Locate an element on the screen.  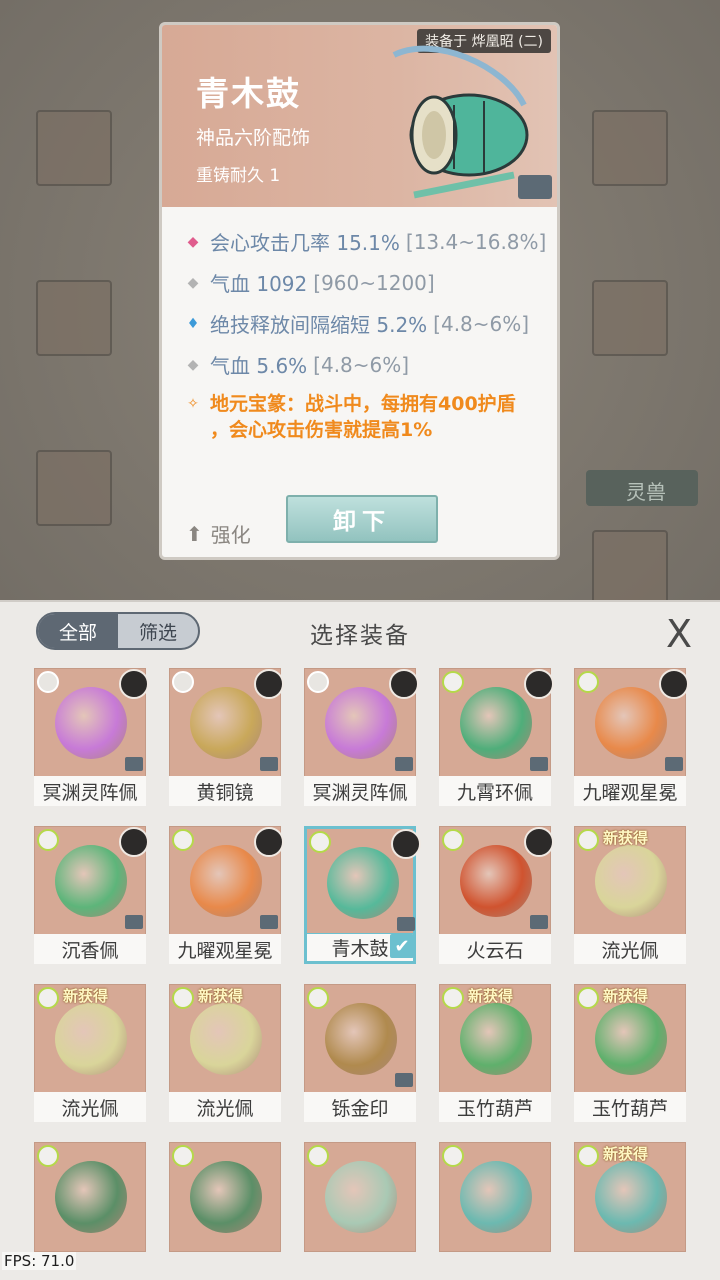
equipment-thumbnail: 新获得 is located at coordinates (630, 1039).